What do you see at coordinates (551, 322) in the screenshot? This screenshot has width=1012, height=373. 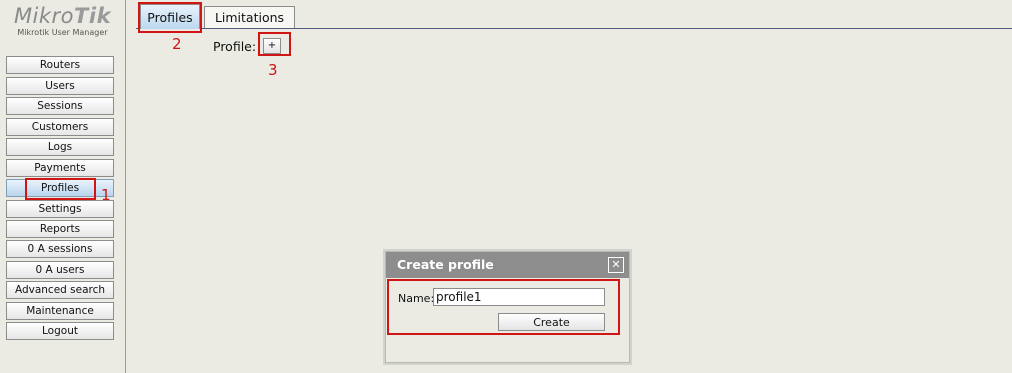 I see `create-button: Create` at bounding box center [551, 322].